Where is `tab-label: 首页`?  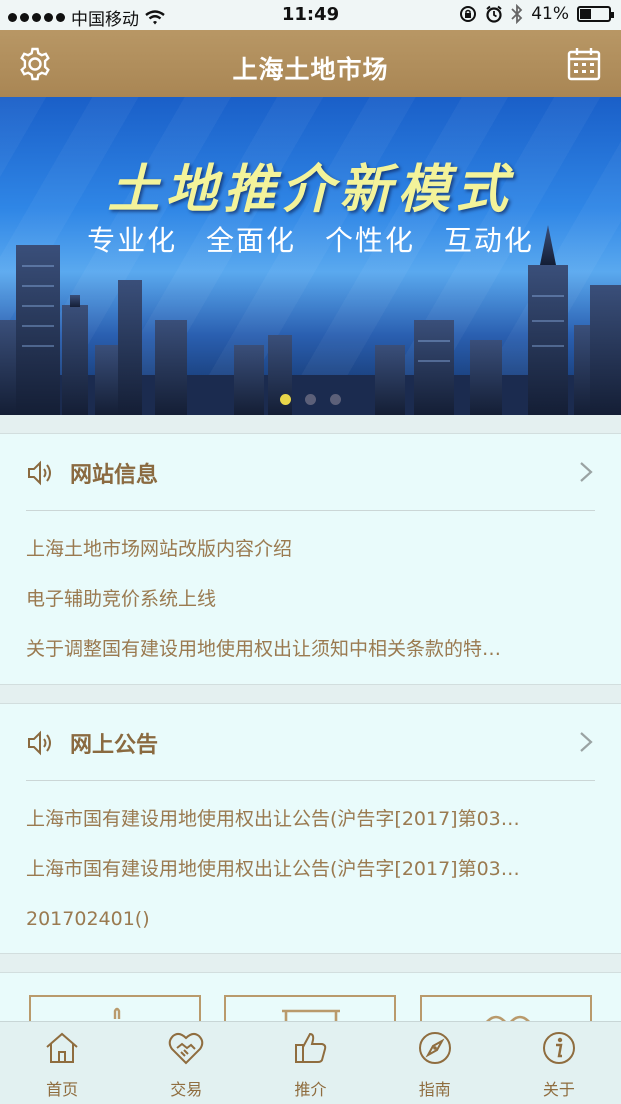
tab-label: 首页 is located at coordinates (62, 1089).